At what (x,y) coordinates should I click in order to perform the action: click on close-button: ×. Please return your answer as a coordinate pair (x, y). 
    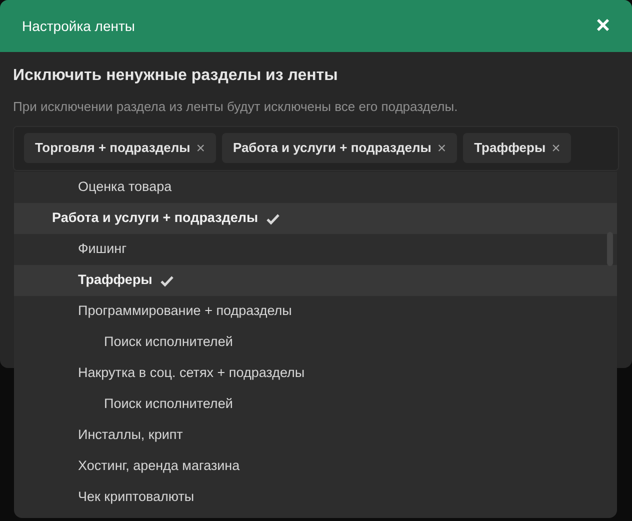
    Looking at the image, I should click on (603, 26).